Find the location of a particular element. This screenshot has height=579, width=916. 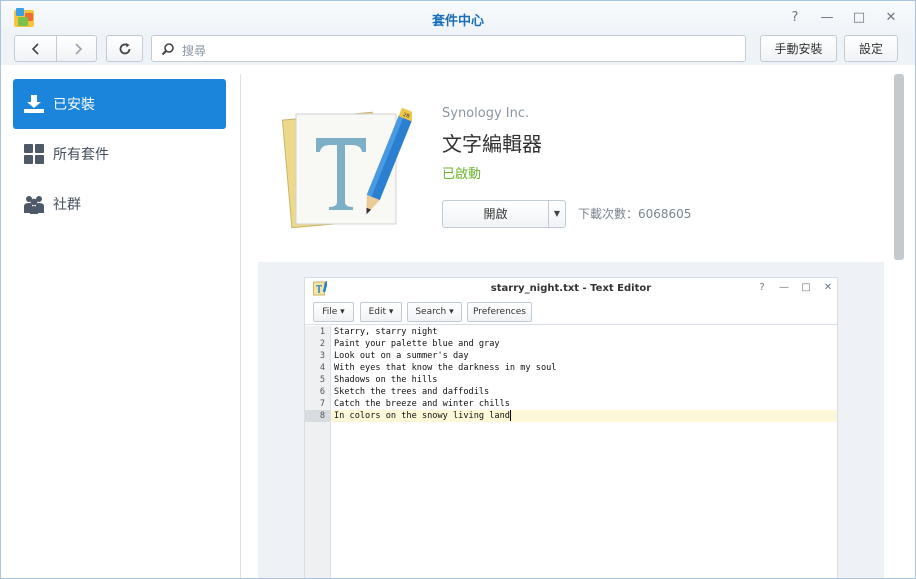

refresh-button is located at coordinates (124, 48).